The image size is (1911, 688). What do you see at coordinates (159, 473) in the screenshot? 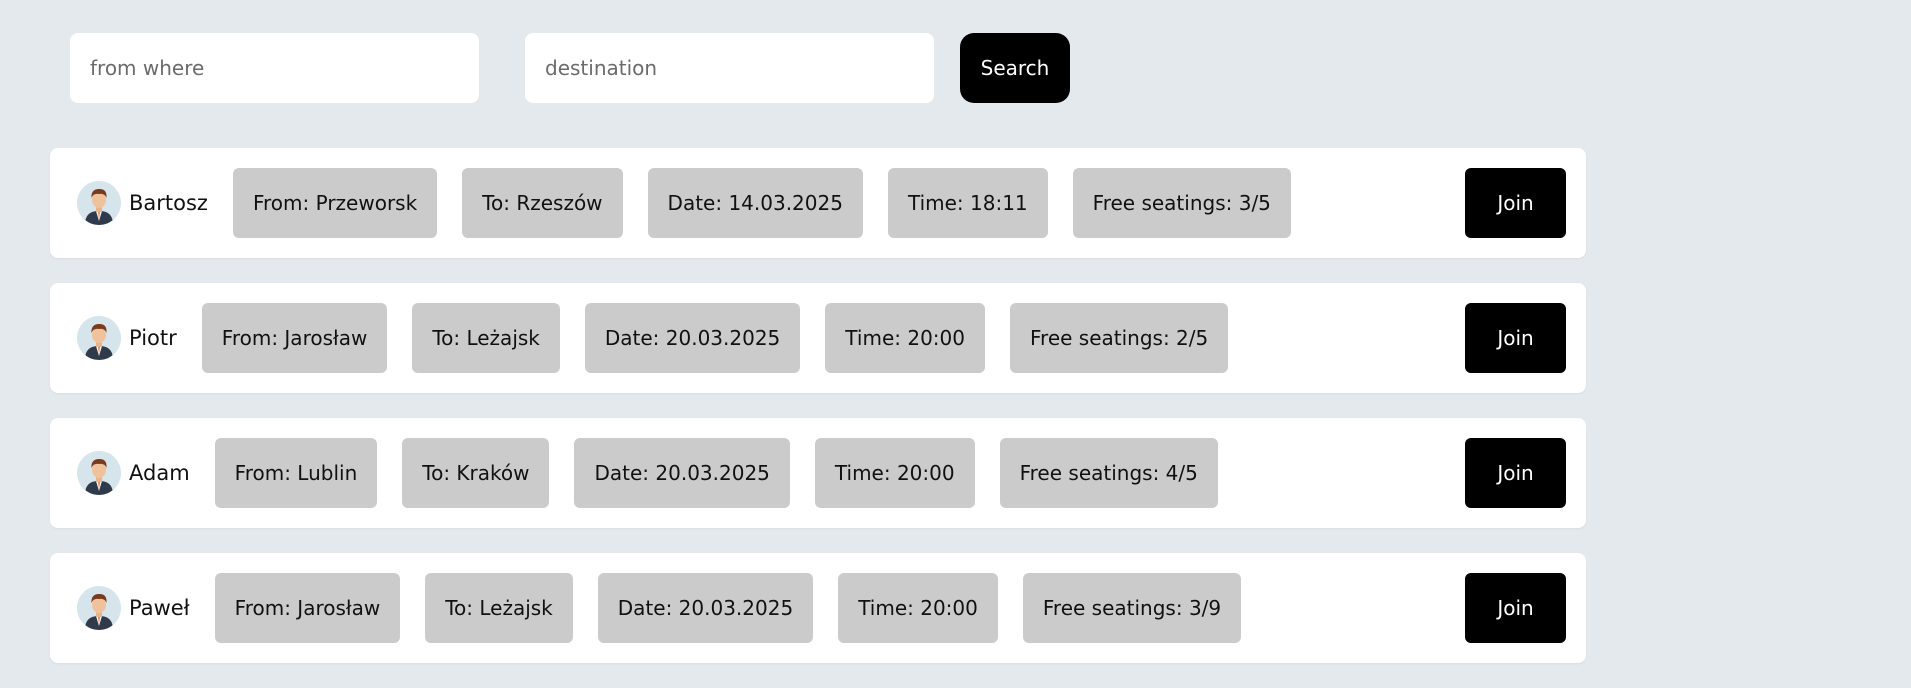
I see `driver-name: Adam` at bounding box center [159, 473].